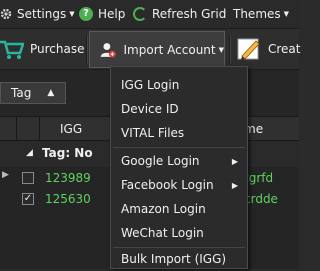 This screenshot has width=320, height=271. I want to click on column-header-label: IGG, so click(71, 128).